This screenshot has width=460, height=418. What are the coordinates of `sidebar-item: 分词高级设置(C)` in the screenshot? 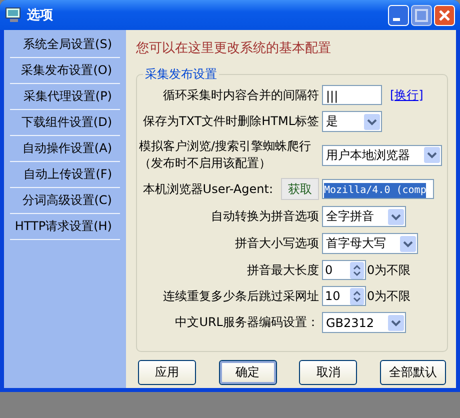 It's located at (65, 201).